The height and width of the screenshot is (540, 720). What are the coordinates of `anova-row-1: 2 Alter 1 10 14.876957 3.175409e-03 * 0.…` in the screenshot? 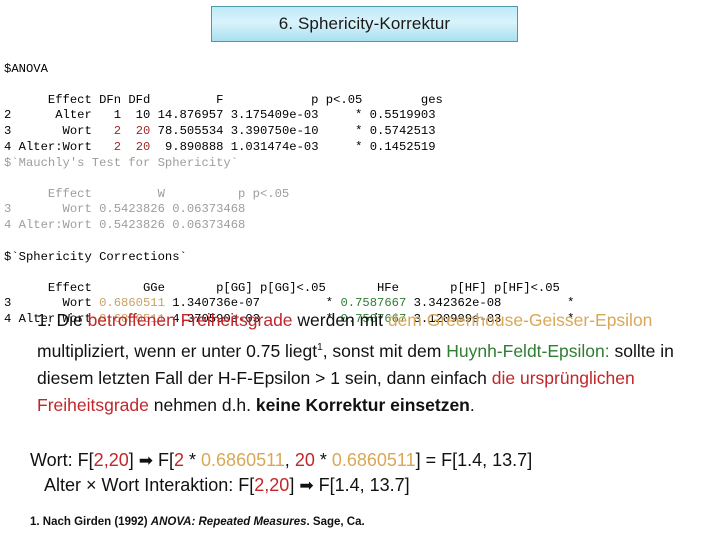 It's located at (220, 115).